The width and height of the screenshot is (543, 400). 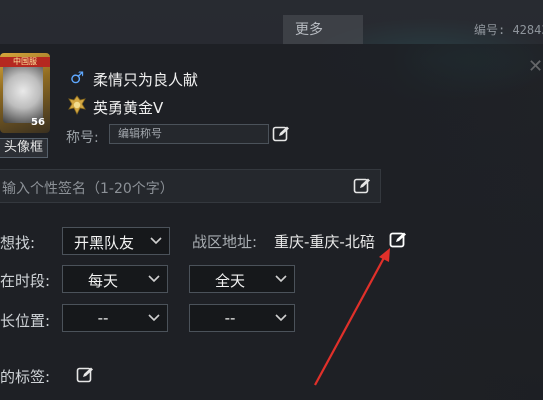 I want to click on annotation-arrow, so click(x=355, y=315).